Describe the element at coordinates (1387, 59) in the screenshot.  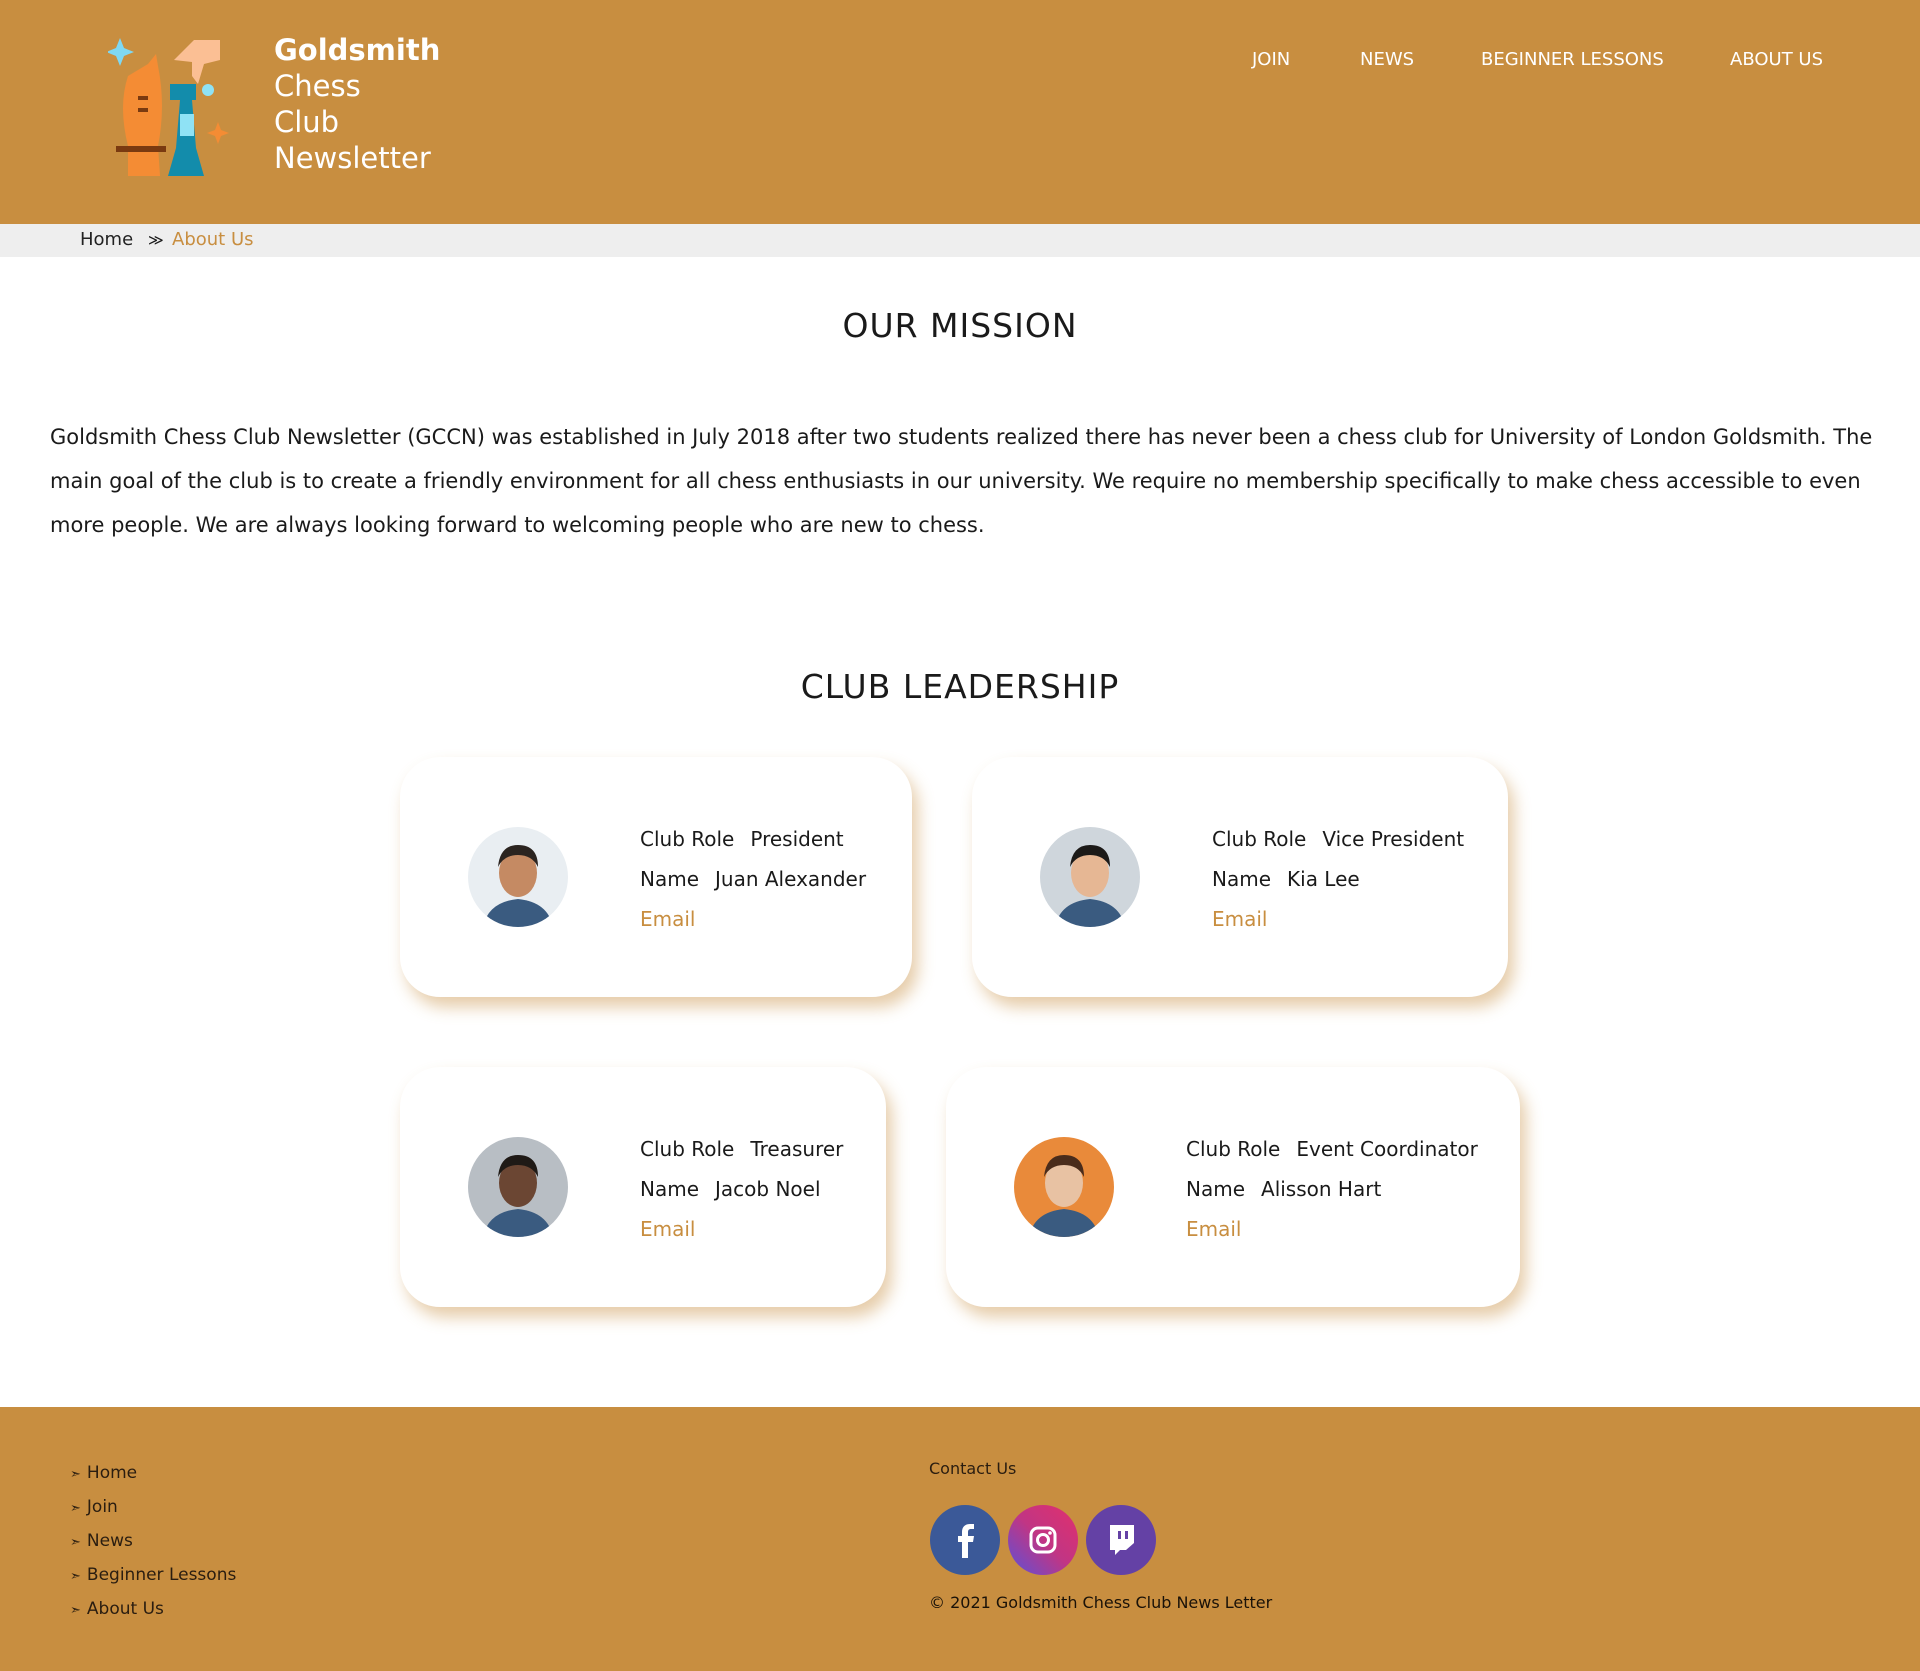
I see `nav-news: NEWS` at that location.